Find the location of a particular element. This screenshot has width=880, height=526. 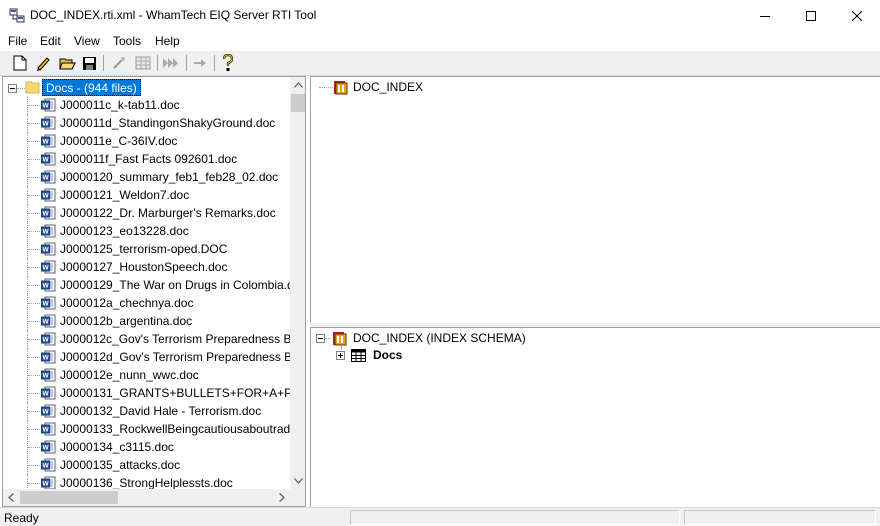

folder-icon is located at coordinates (32, 87).